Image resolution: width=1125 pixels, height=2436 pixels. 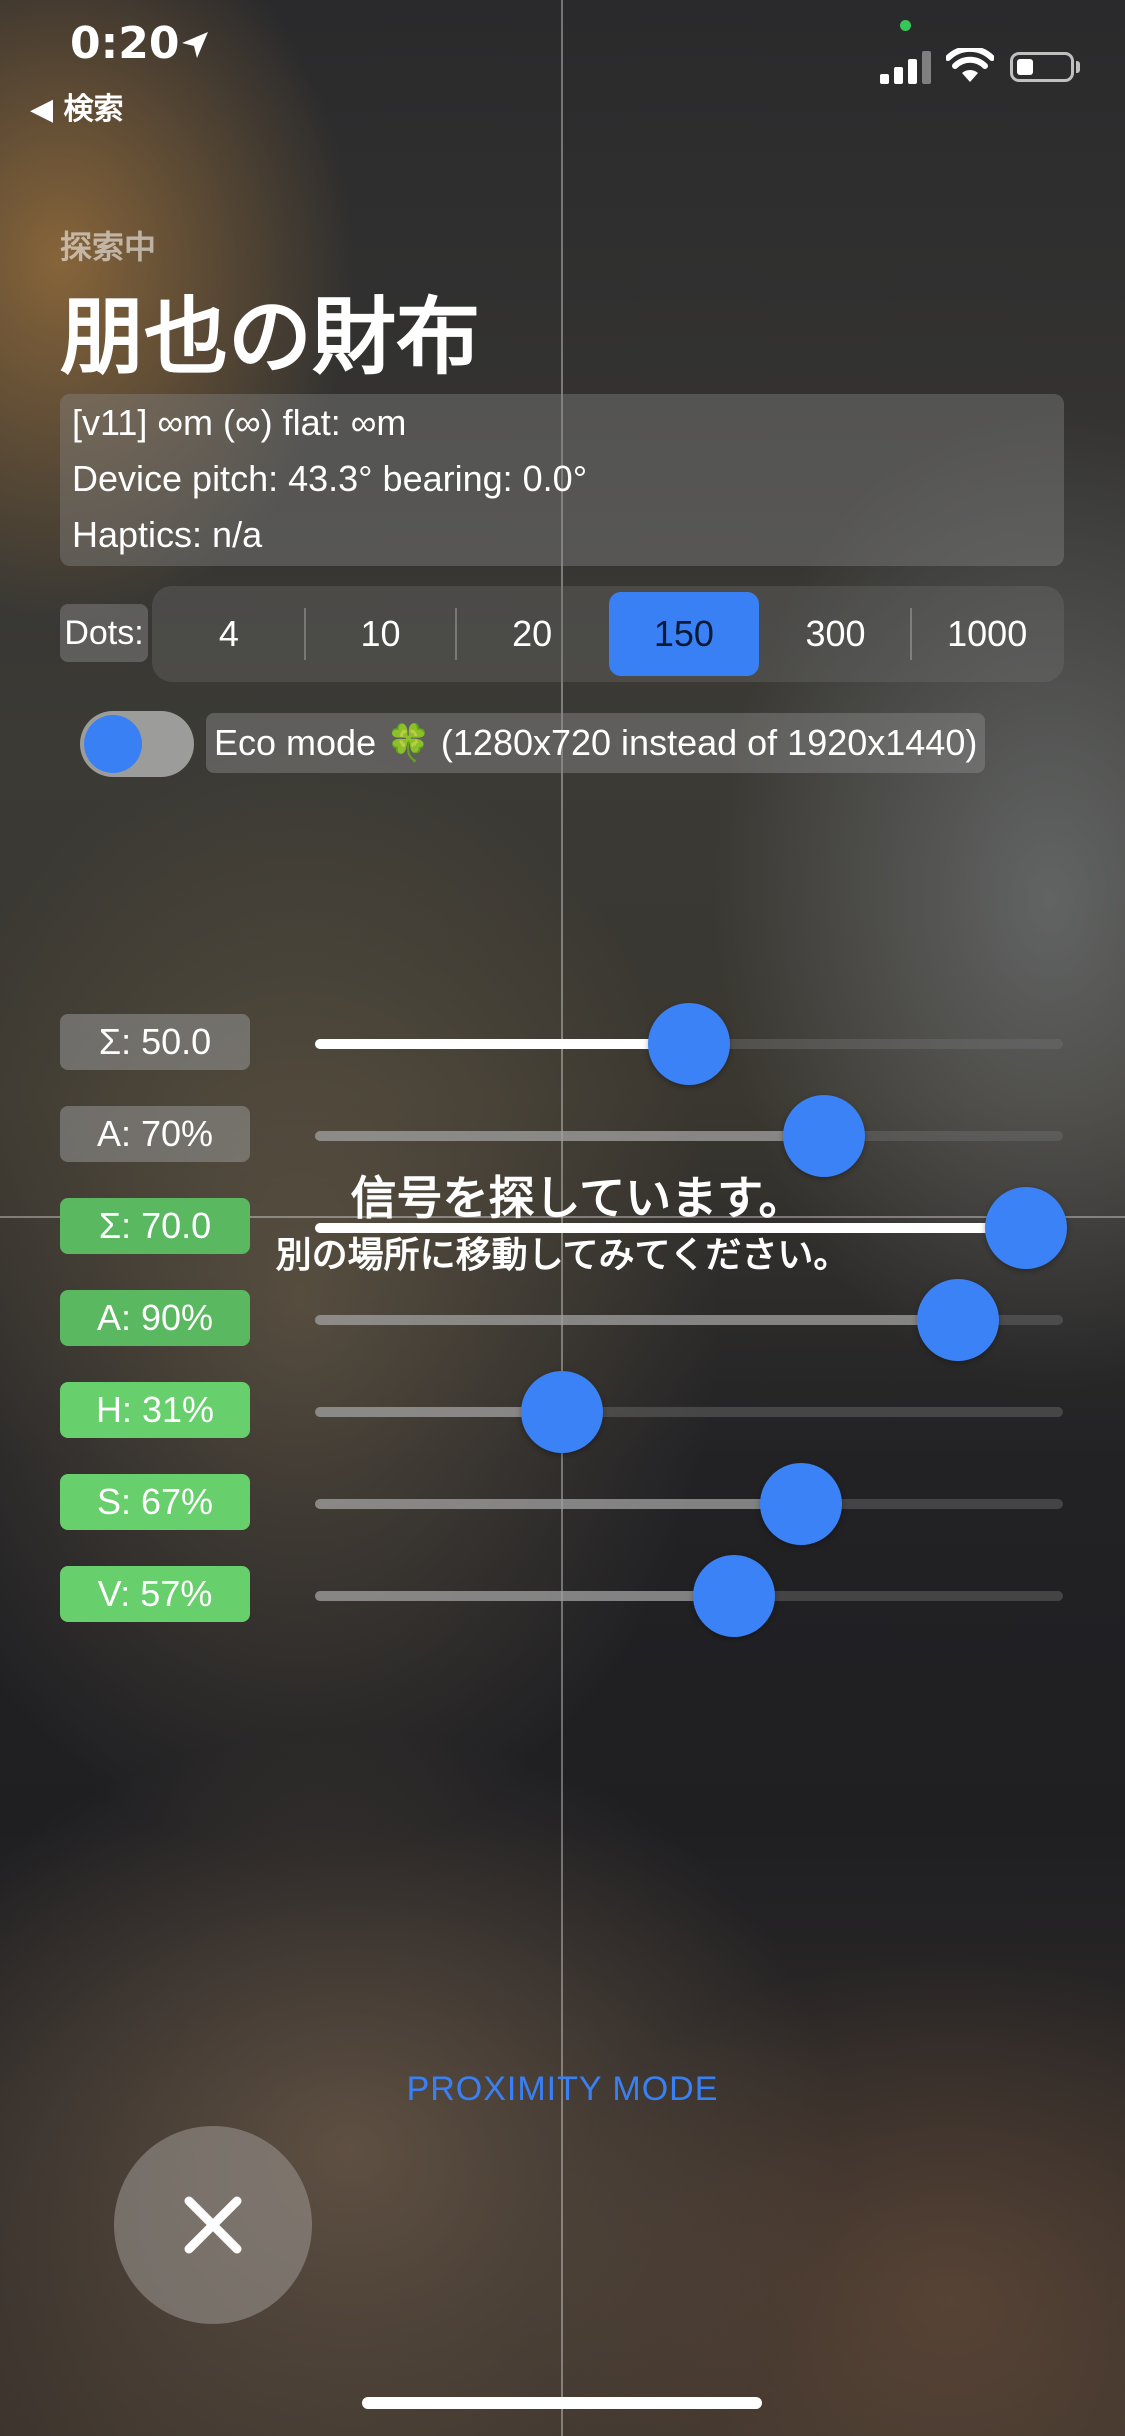 I want to click on proximity-mode-button: PROXIMITY MODE, so click(x=562, y=2089).